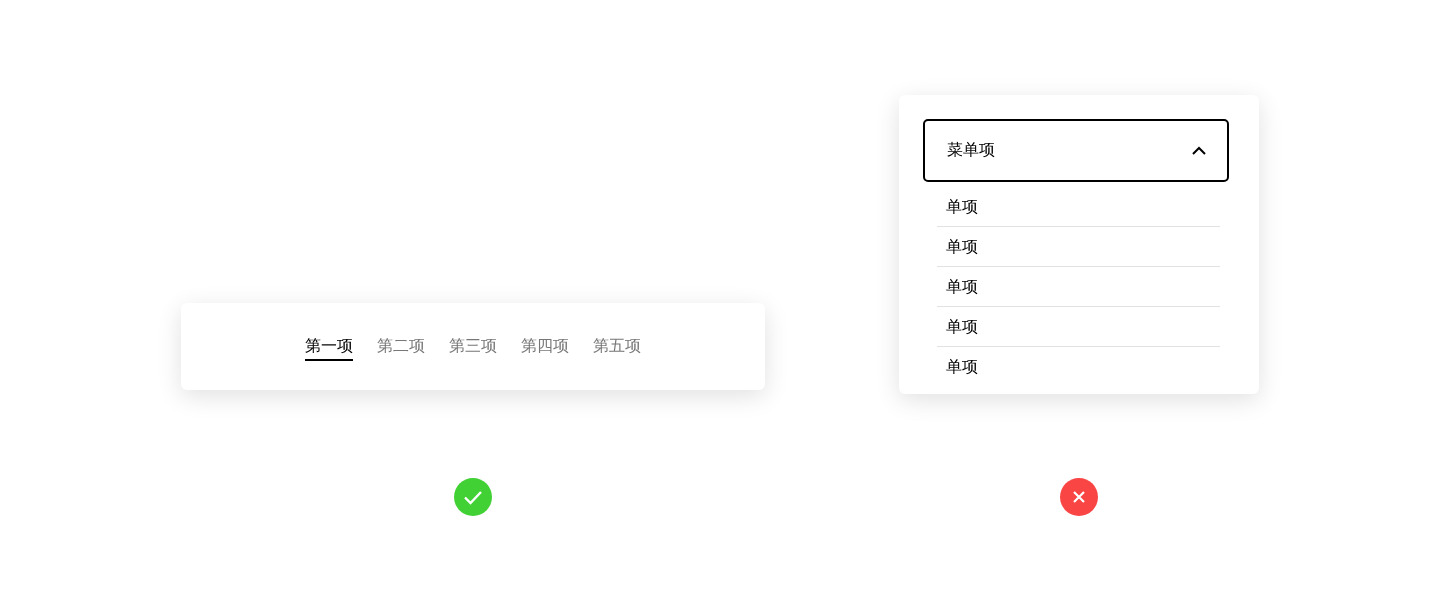  I want to click on tab: 第五项, so click(617, 348).